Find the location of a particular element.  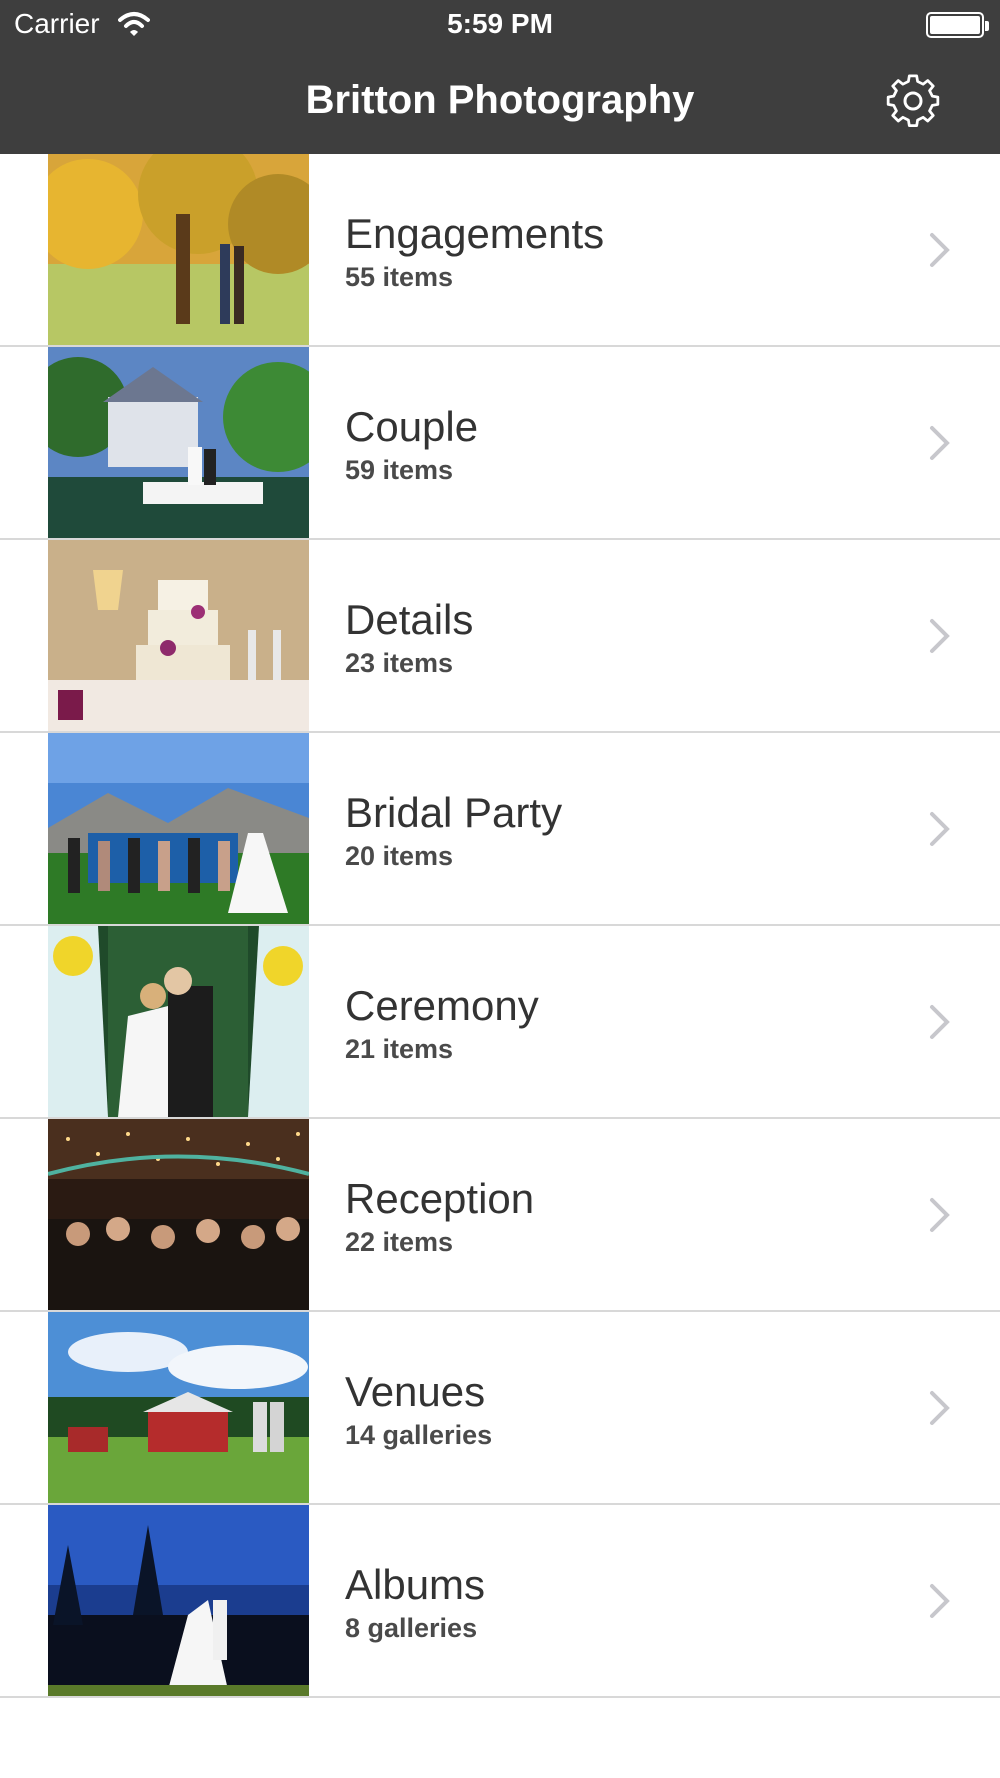

gallery-title: Details is located at coordinates (409, 619).